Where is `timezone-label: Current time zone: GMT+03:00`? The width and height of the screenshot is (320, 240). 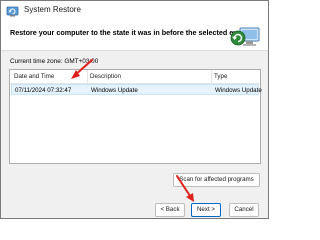 timezone-label: Current time zone: GMT+03:00 is located at coordinates (54, 61).